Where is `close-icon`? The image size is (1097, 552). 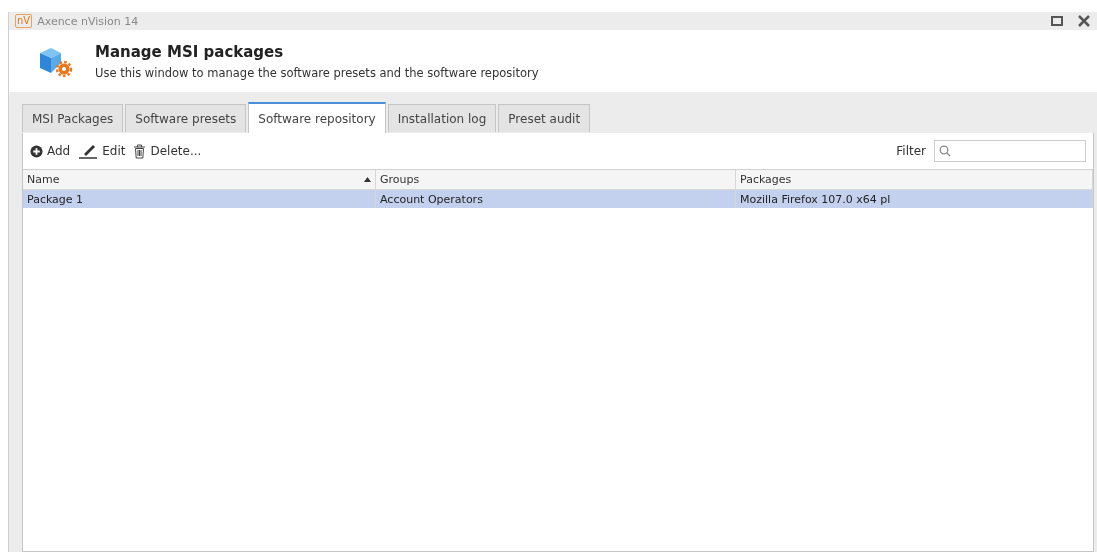
close-icon is located at coordinates (1084, 21).